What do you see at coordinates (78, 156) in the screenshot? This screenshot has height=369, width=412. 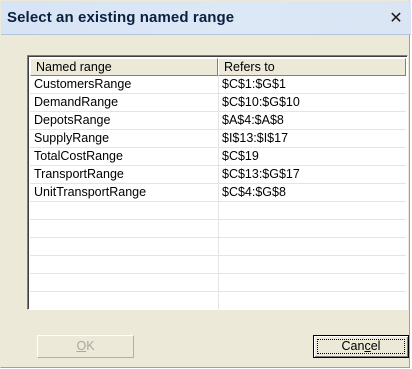 I see `named-range-cell: TotalCostRange` at bounding box center [78, 156].